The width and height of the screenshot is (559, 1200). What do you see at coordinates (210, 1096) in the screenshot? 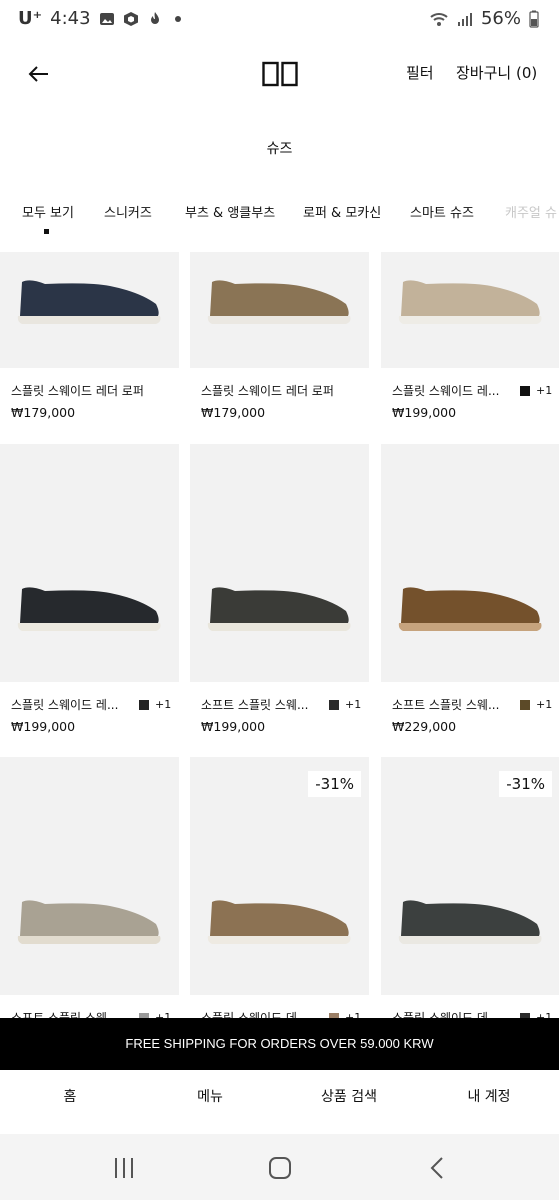
I see `nav-menu: 메뉴` at bounding box center [210, 1096].